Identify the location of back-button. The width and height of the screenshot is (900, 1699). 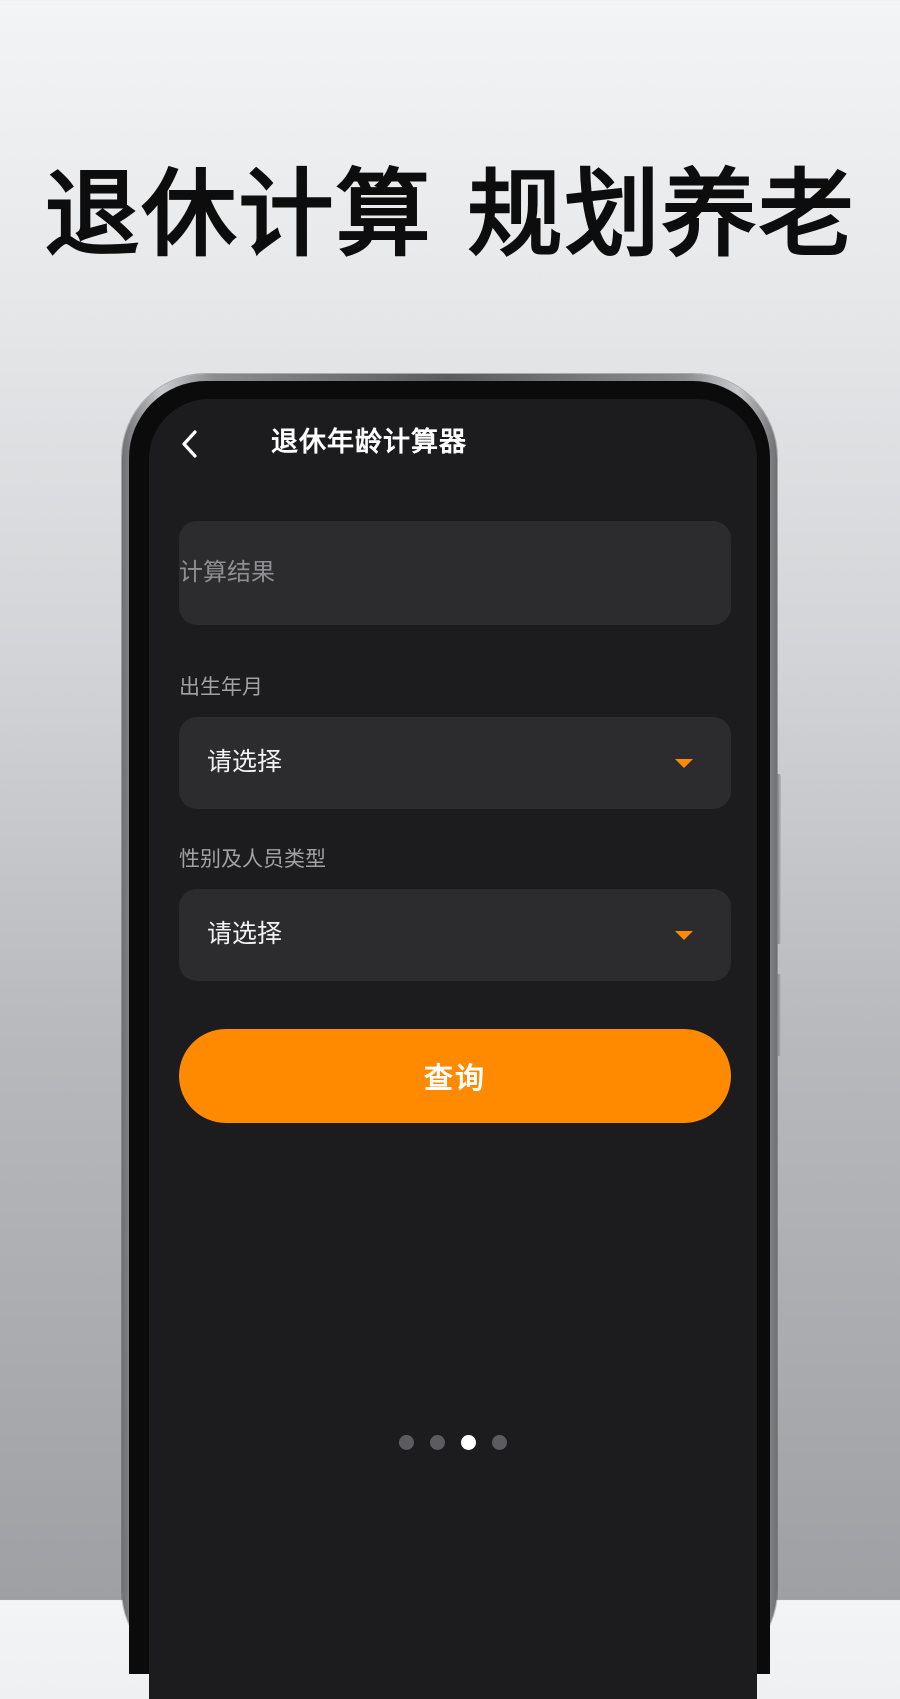
(190, 444).